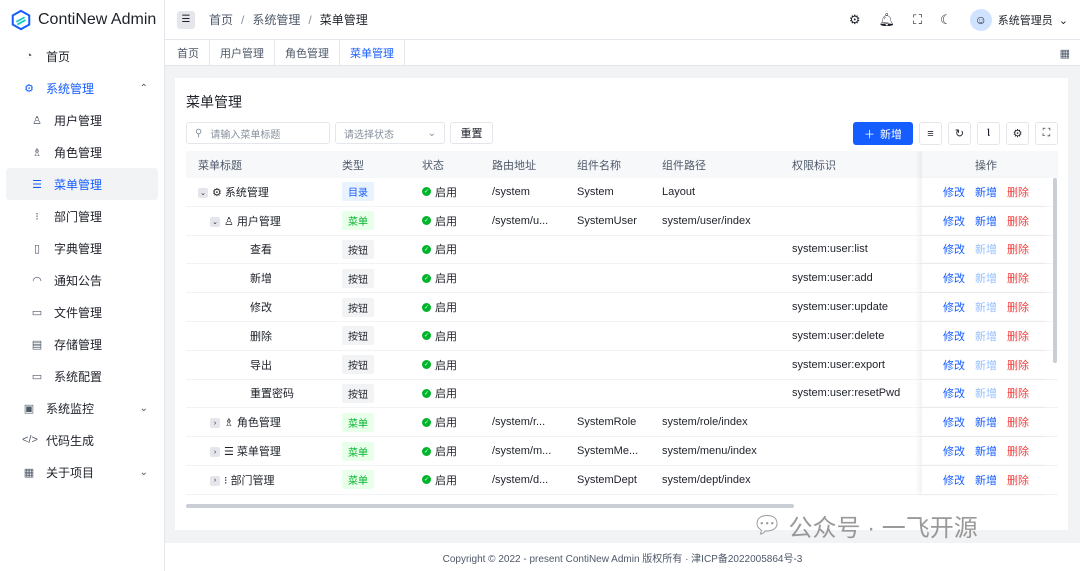 The height and width of the screenshot is (571, 1080). I want to click on column-header: 路由地址, so click(514, 165).